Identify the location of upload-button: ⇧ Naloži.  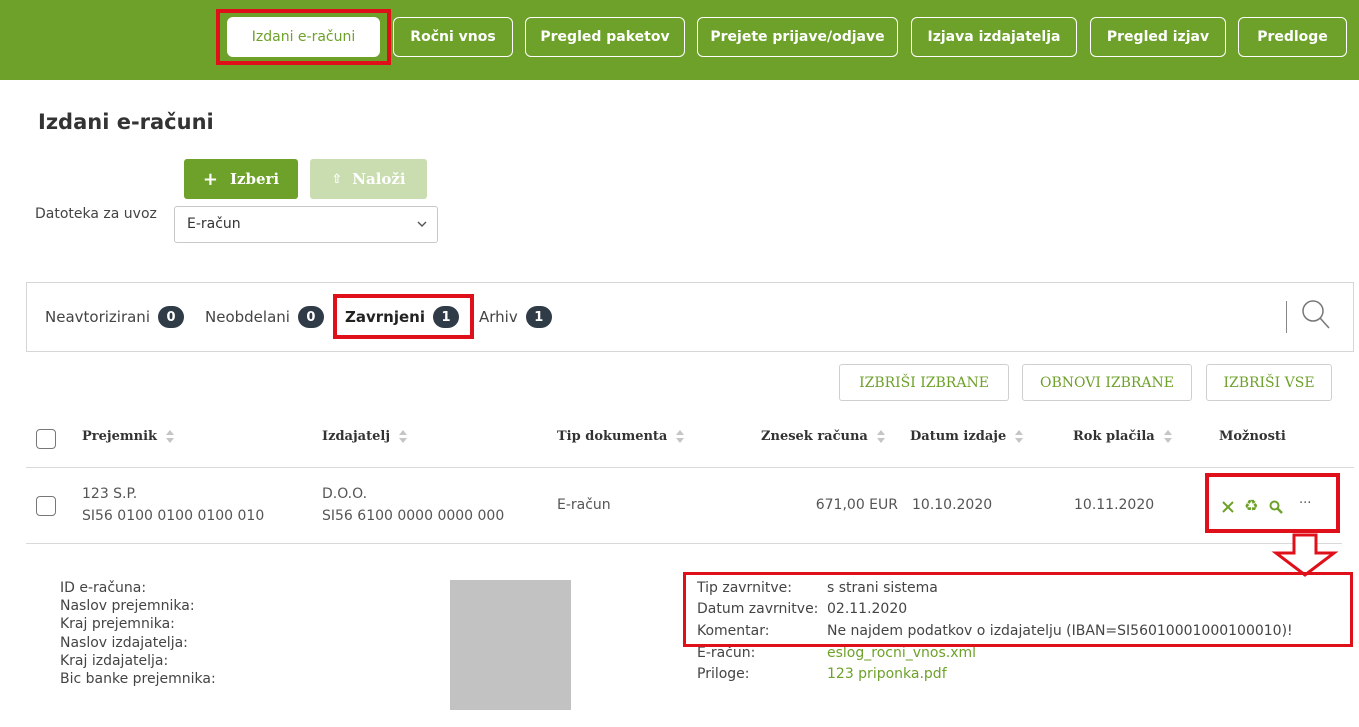
(368, 179).